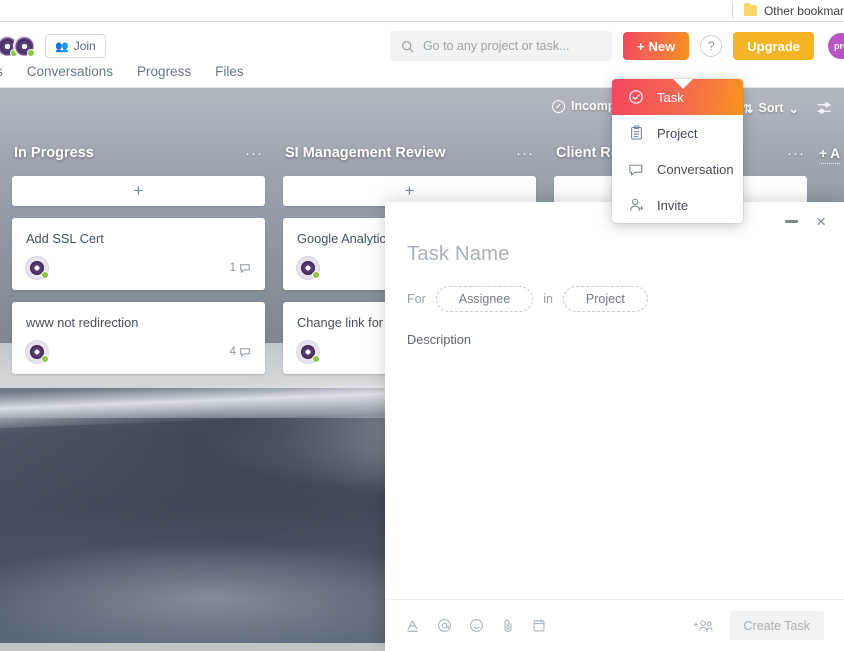  Describe the element at coordinates (829, 155) in the screenshot. I see `add-column-button: + A` at that location.